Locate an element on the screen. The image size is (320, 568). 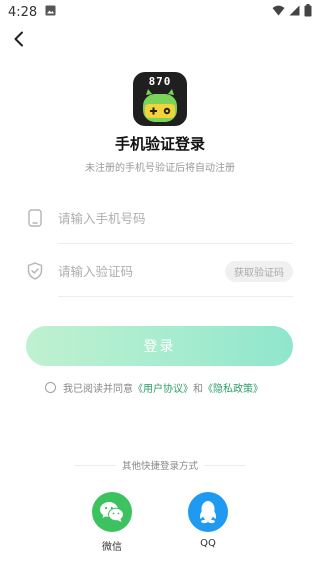
agreement-prefix: 我已阅读并同意 is located at coordinates (98, 389).